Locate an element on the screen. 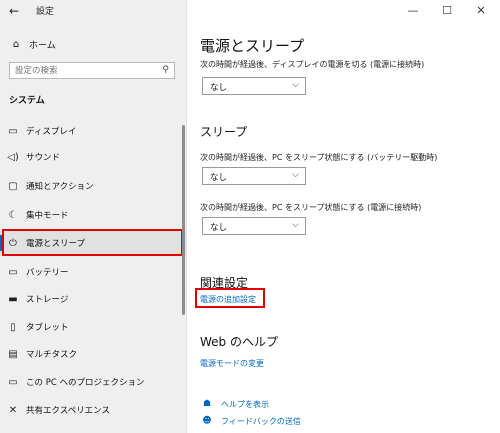  sidebar-item-focus: ☾ 集中モード is located at coordinates (93, 215).